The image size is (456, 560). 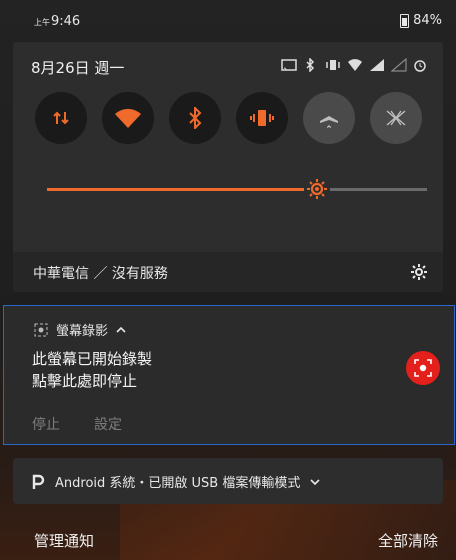 What do you see at coordinates (398, 64) in the screenshot?
I see `no-signal-icon` at bounding box center [398, 64].